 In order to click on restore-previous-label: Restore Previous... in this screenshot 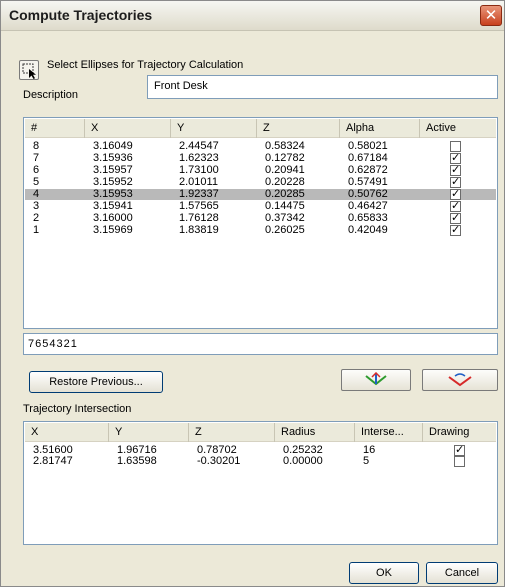, I will do `click(96, 382)`.